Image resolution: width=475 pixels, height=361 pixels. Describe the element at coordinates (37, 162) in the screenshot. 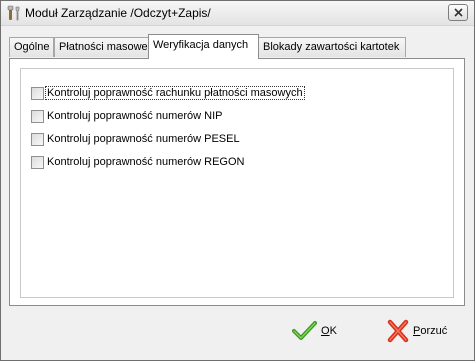

I see `checkbox-regon` at that location.